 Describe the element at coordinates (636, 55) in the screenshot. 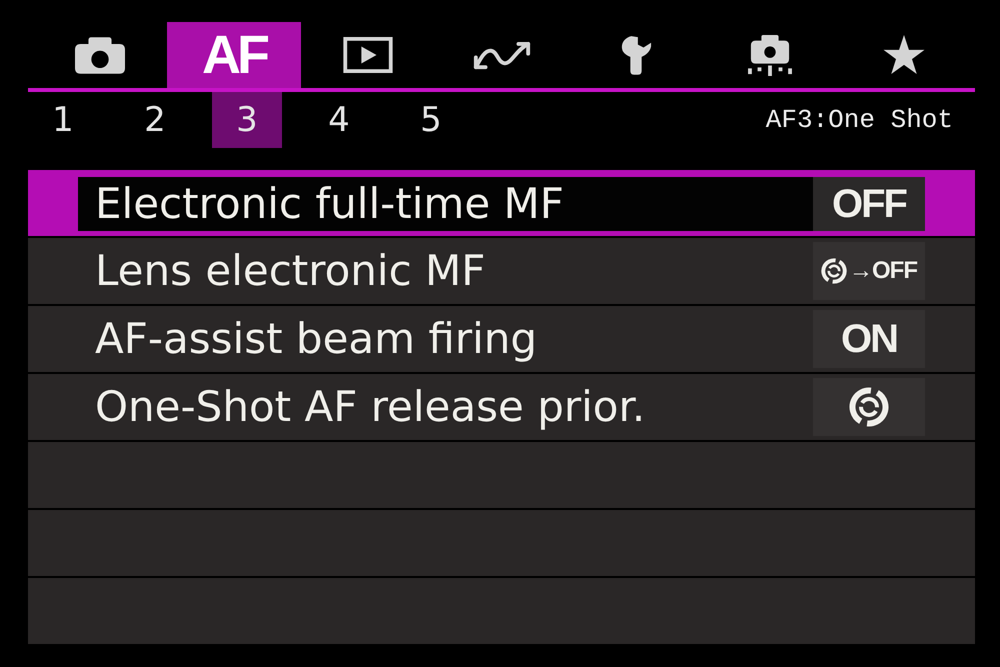

I see `wrench-icon` at that location.